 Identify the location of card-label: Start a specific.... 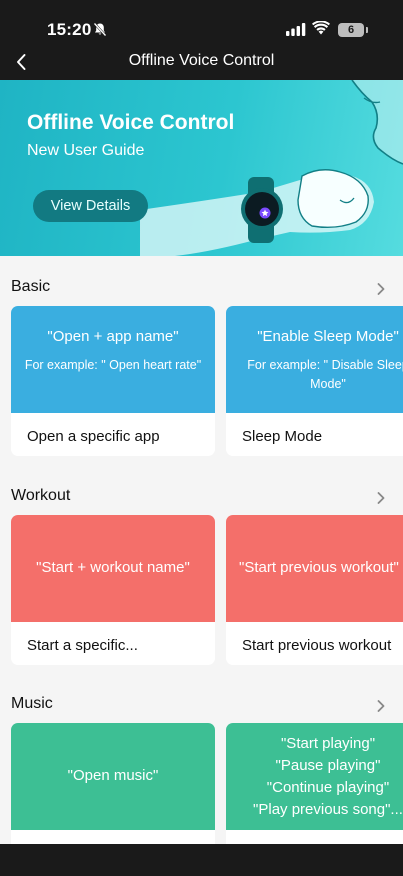
(82, 645).